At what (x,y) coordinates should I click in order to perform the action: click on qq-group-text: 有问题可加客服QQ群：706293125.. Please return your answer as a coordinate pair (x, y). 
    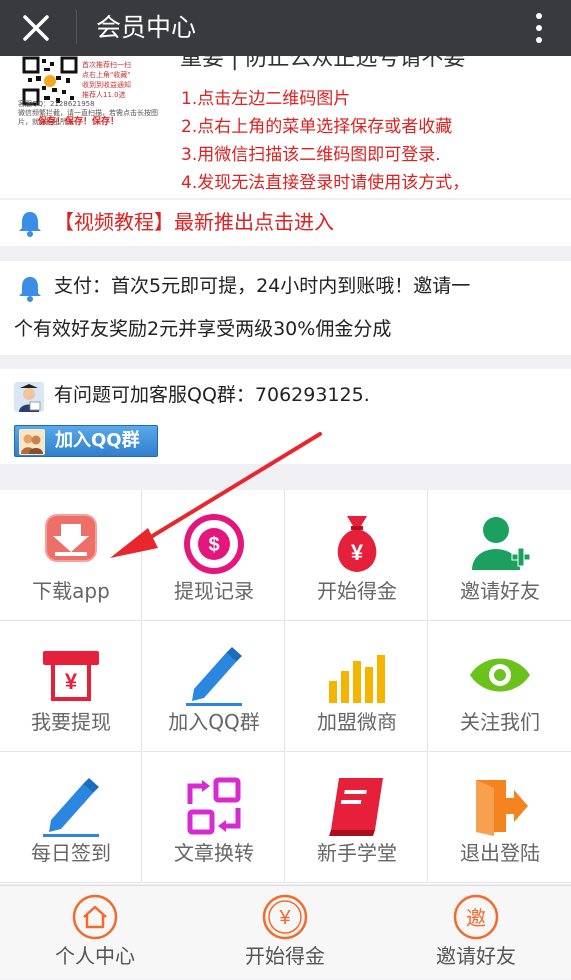
    Looking at the image, I should click on (212, 395).